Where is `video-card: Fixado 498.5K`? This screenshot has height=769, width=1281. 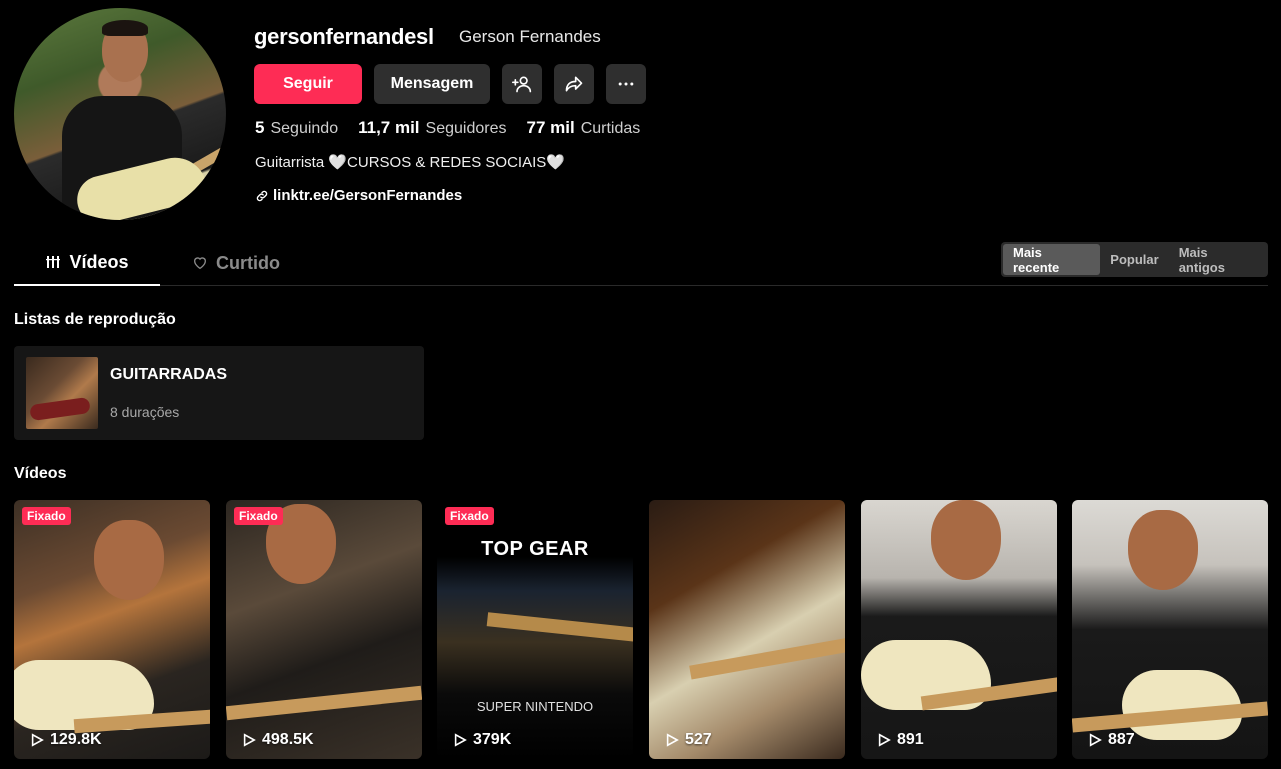 video-card: Fixado 498.5K is located at coordinates (324, 629).